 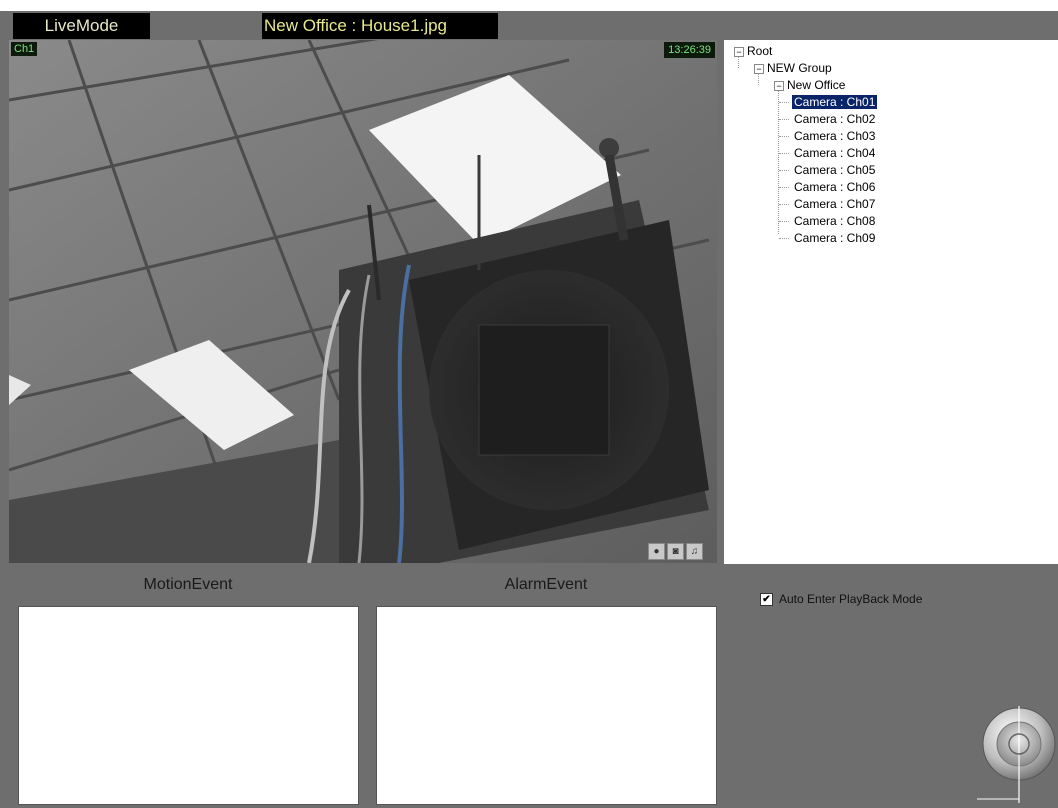 I want to click on motion-event-list, so click(x=188, y=705).